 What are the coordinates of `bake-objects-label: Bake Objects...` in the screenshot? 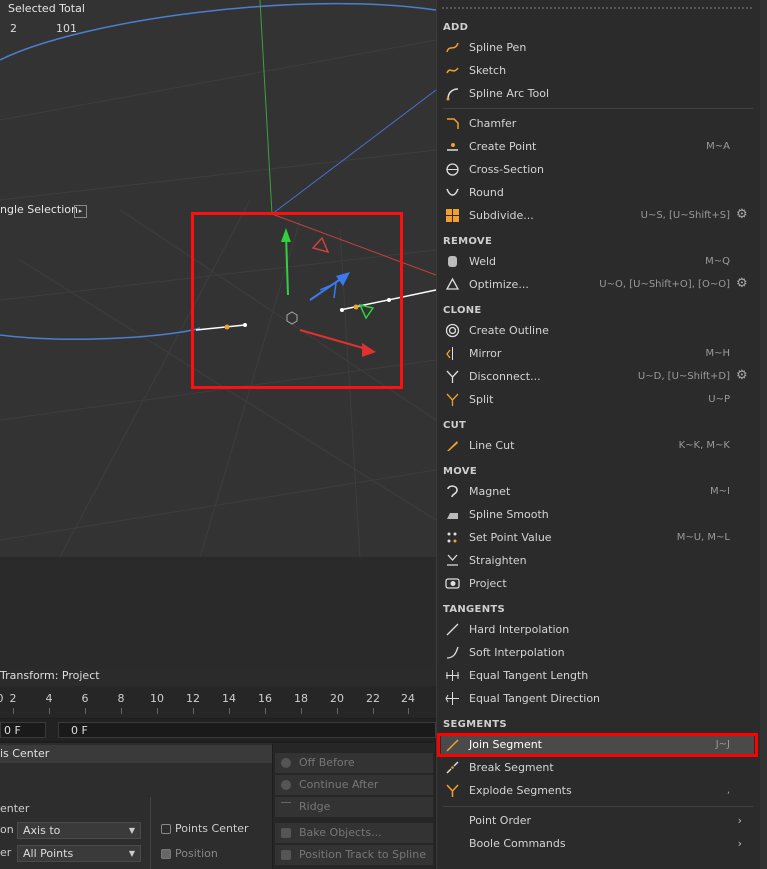 It's located at (340, 832).